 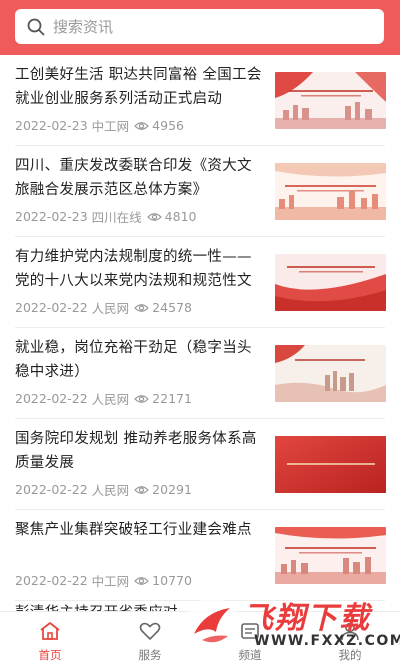 I want to click on tab-service-label: 服务, so click(x=150, y=655).